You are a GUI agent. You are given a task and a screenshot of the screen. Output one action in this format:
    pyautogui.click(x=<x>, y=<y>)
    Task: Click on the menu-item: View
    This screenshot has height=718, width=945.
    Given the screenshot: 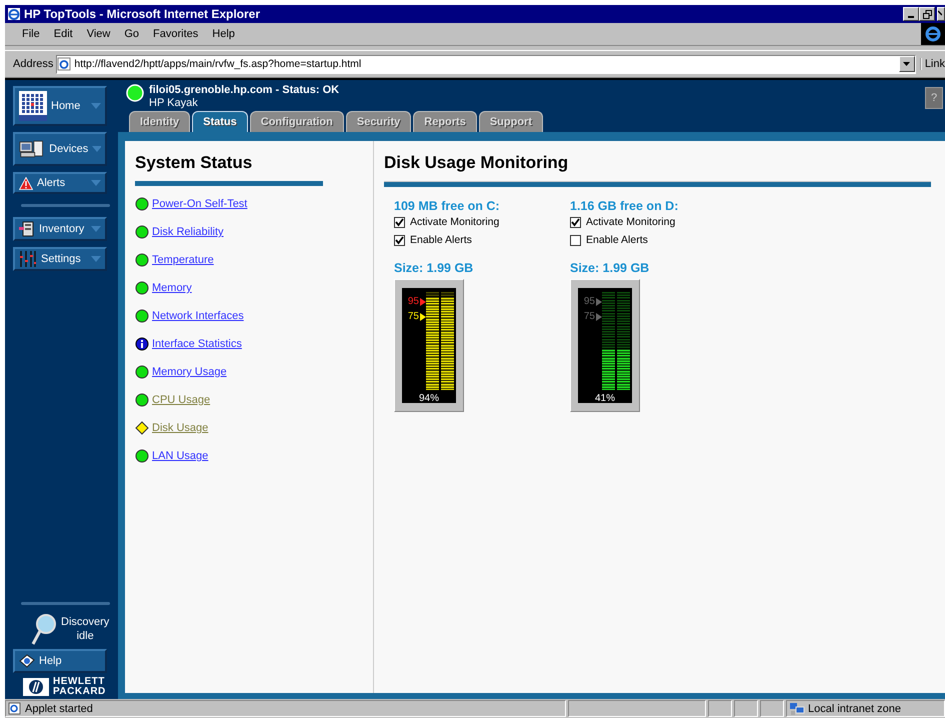 What is the action you would take?
    pyautogui.click(x=99, y=34)
    